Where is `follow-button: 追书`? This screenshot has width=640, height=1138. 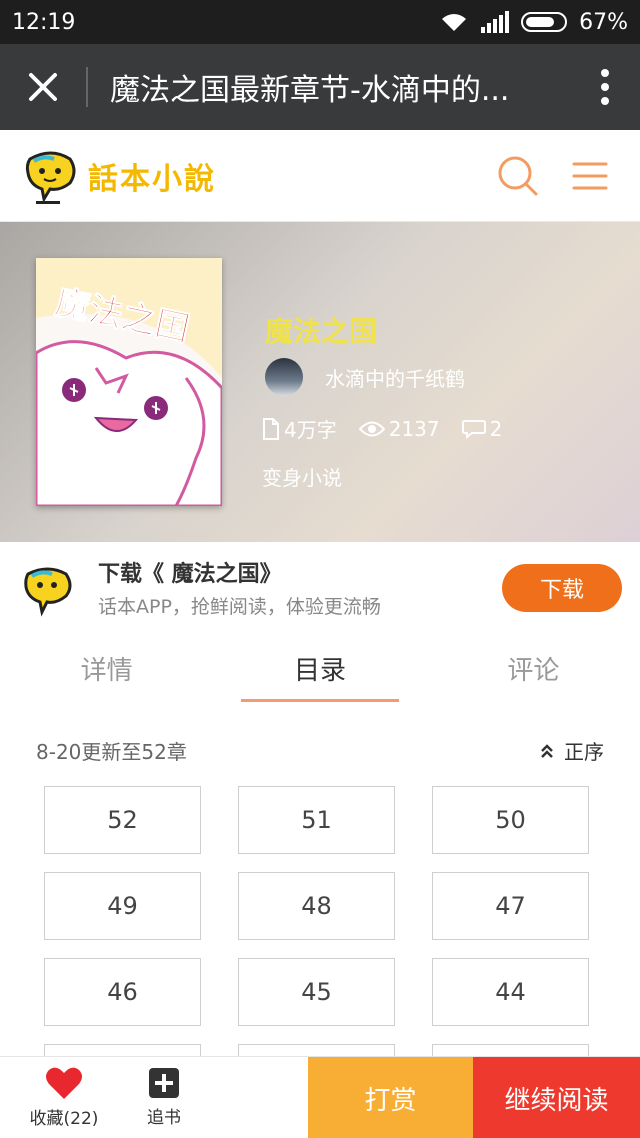 follow-button: 追书 is located at coordinates (164, 1097).